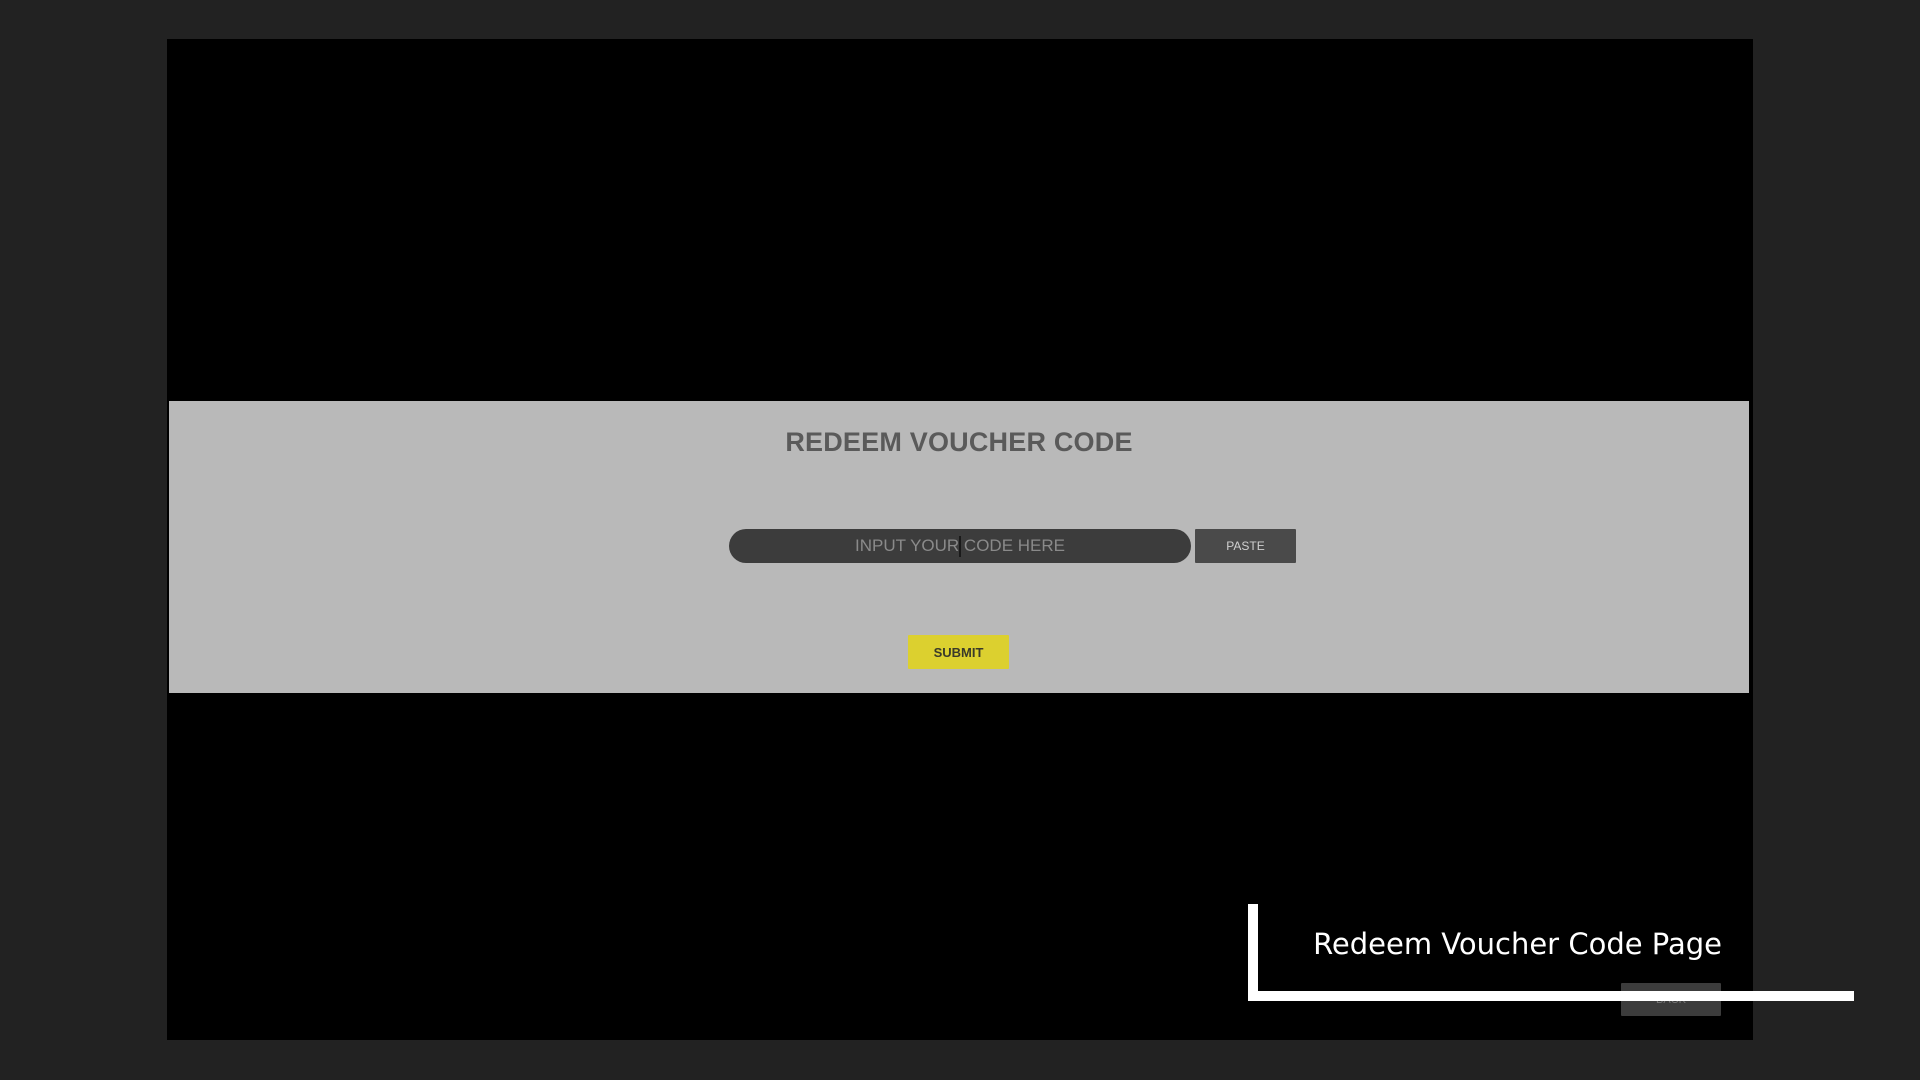 Image resolution: width=1920 pixels, height=1080 pixels. I want to click on annotation-caption: Redeem Voucher Code Page, so click(1517, 944).